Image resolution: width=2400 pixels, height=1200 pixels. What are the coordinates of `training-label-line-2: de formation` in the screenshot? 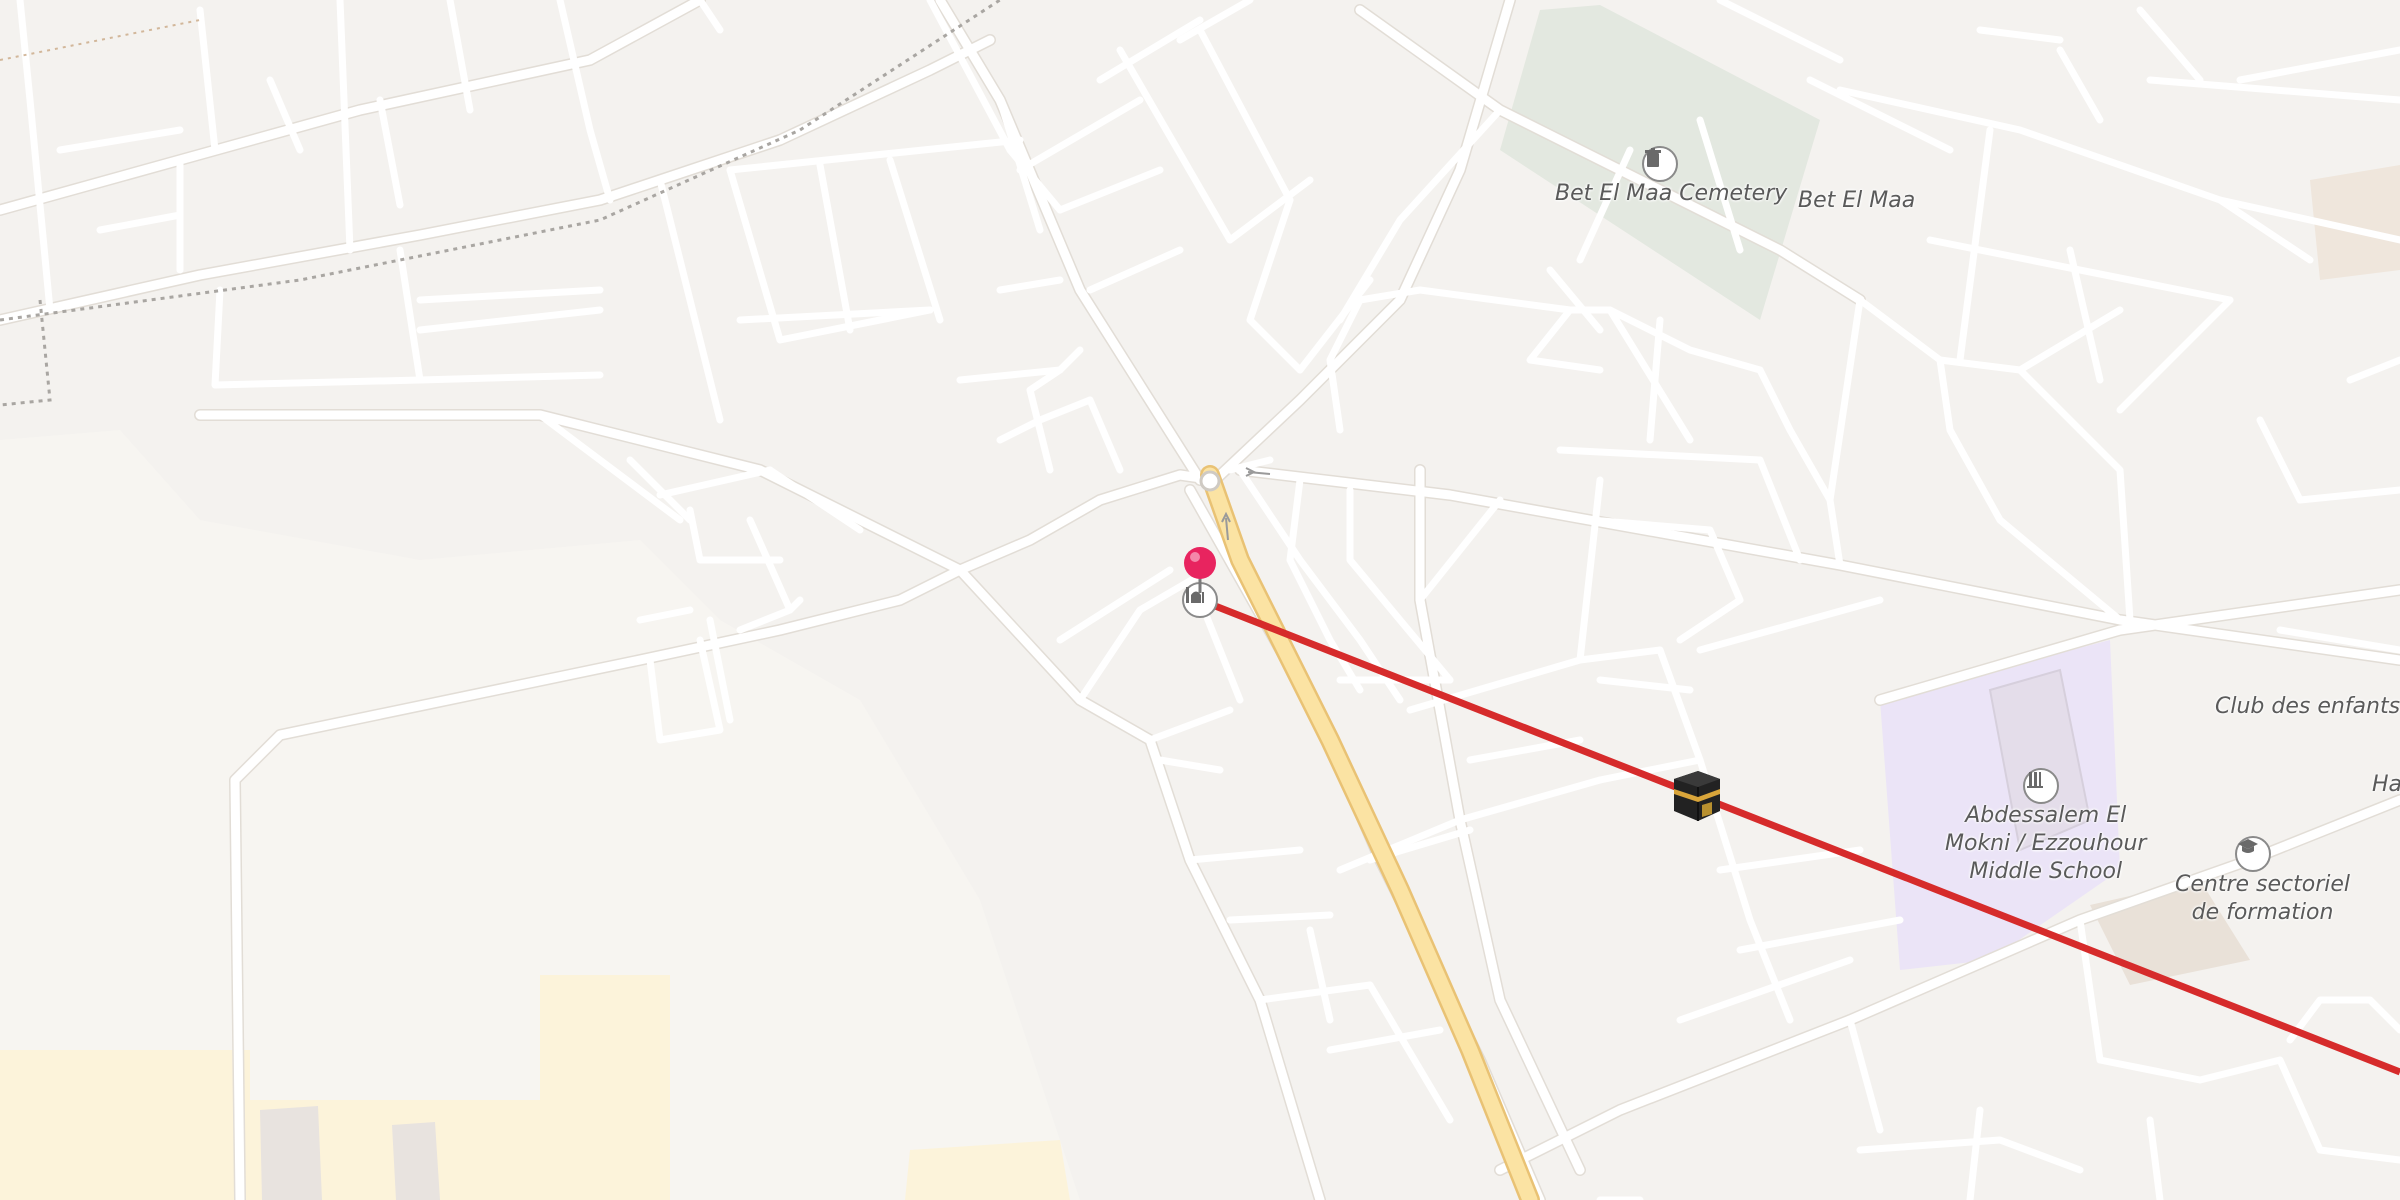 It's located at (2262, 912).